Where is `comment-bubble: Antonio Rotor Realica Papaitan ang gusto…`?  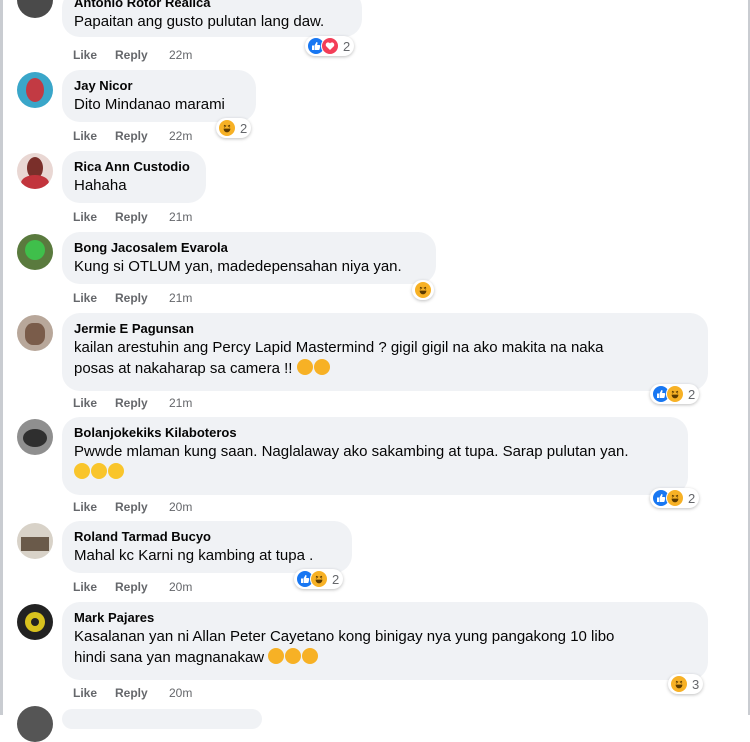 comment-bubble: Antonio Rotor Realica Papaitan ang gusto… is located at coordinates (212, 18).